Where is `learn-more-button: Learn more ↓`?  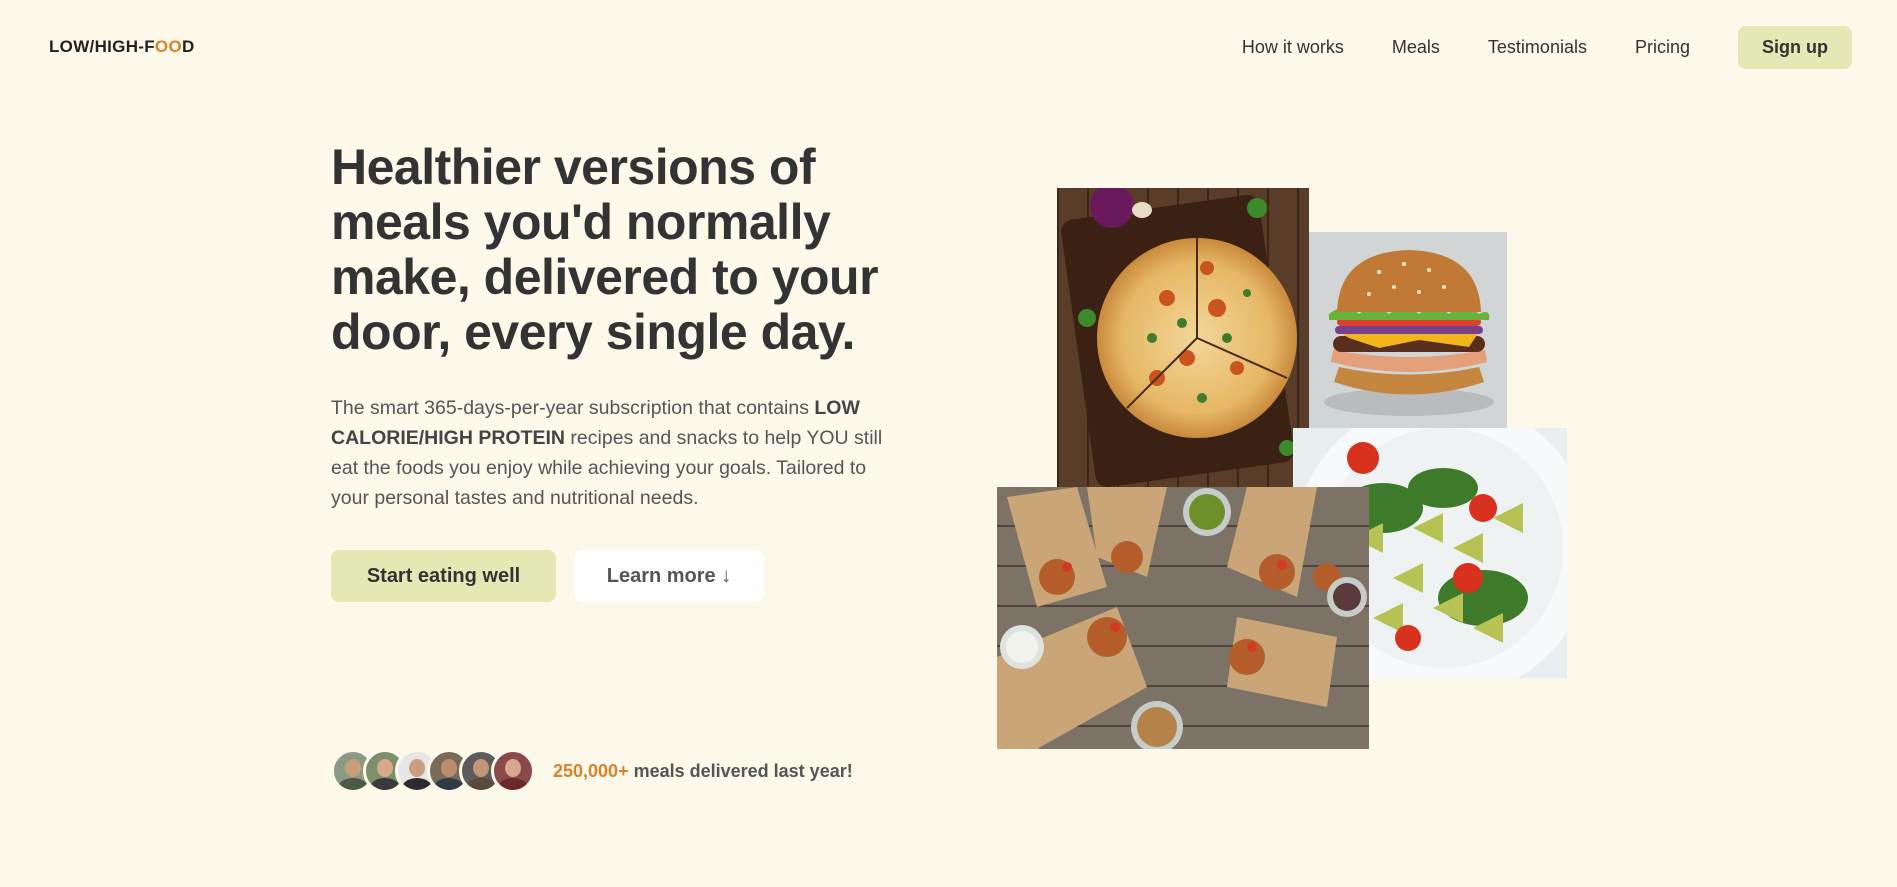
learn-more-button: Learn more ↓ is located at coordinates (669, 576).